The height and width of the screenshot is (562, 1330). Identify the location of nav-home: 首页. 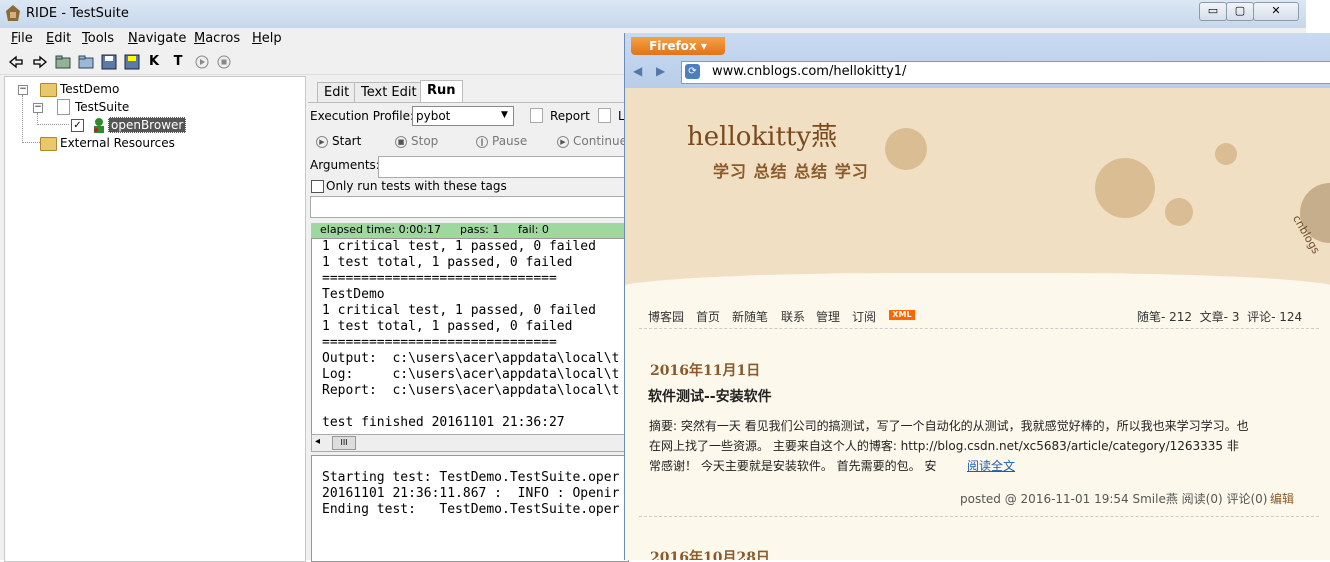
(708, 316).